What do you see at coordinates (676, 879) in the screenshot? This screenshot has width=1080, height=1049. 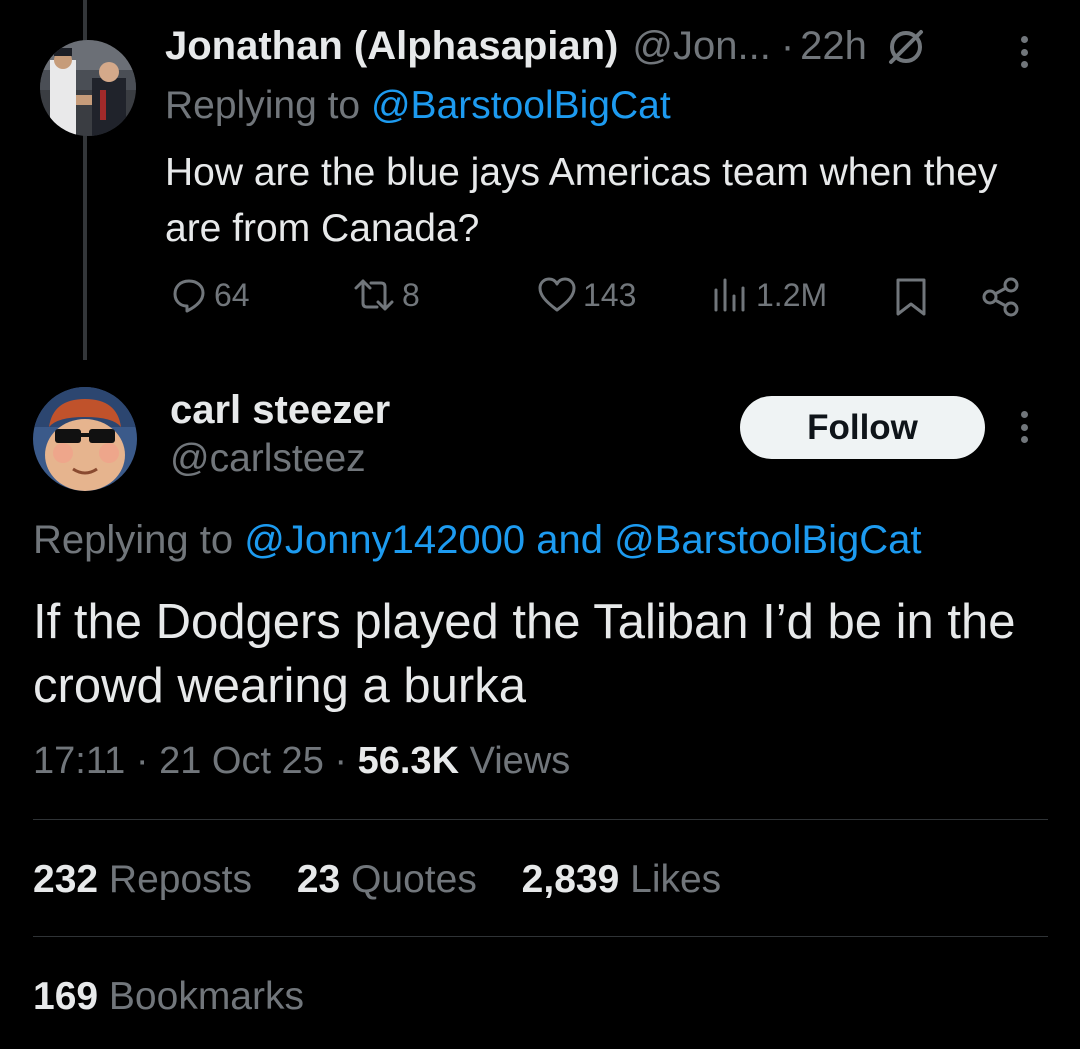 I see `likes-label: Likes` at bounding box center [676, 879].